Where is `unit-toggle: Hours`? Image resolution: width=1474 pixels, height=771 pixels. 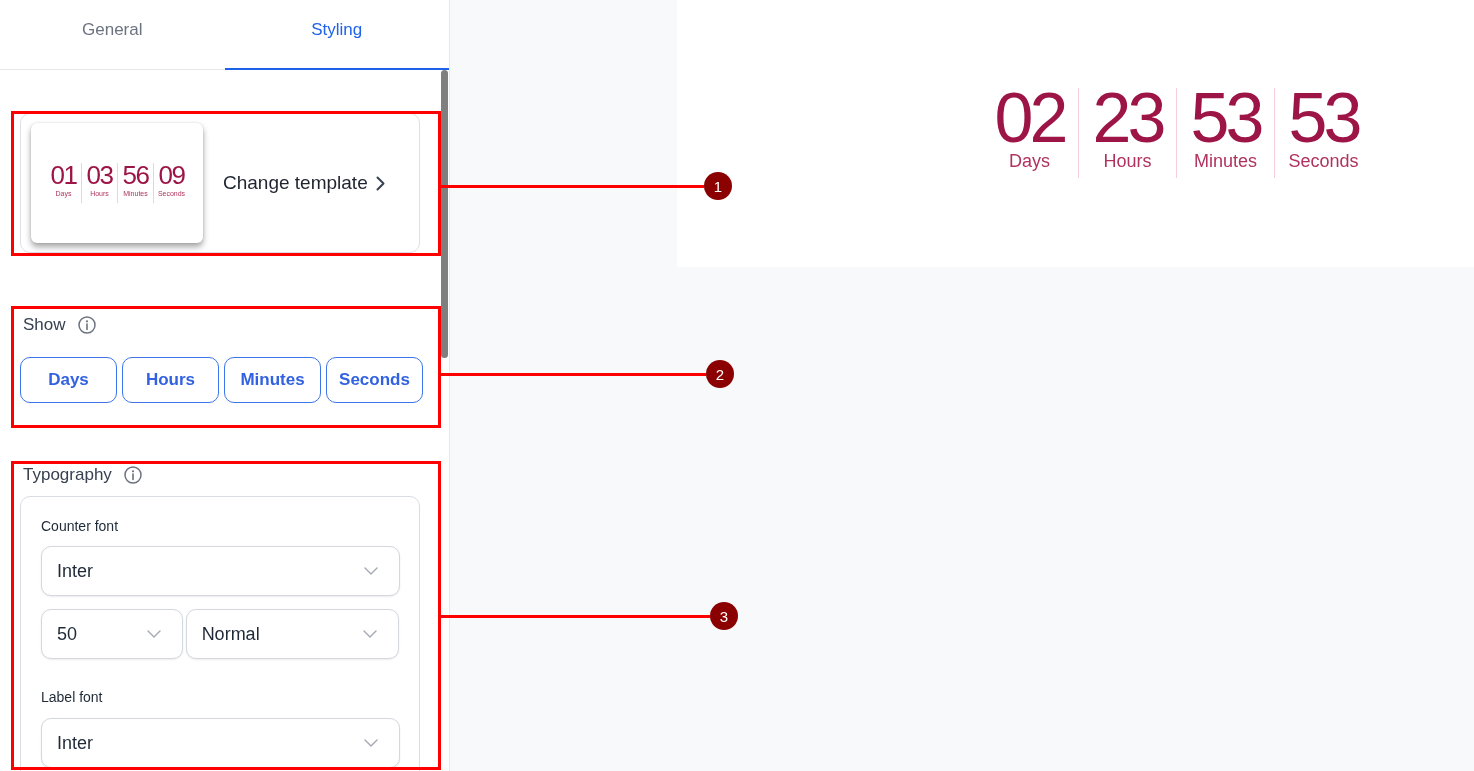 unit-toggle: Hours is located at coordinates (170, 380).